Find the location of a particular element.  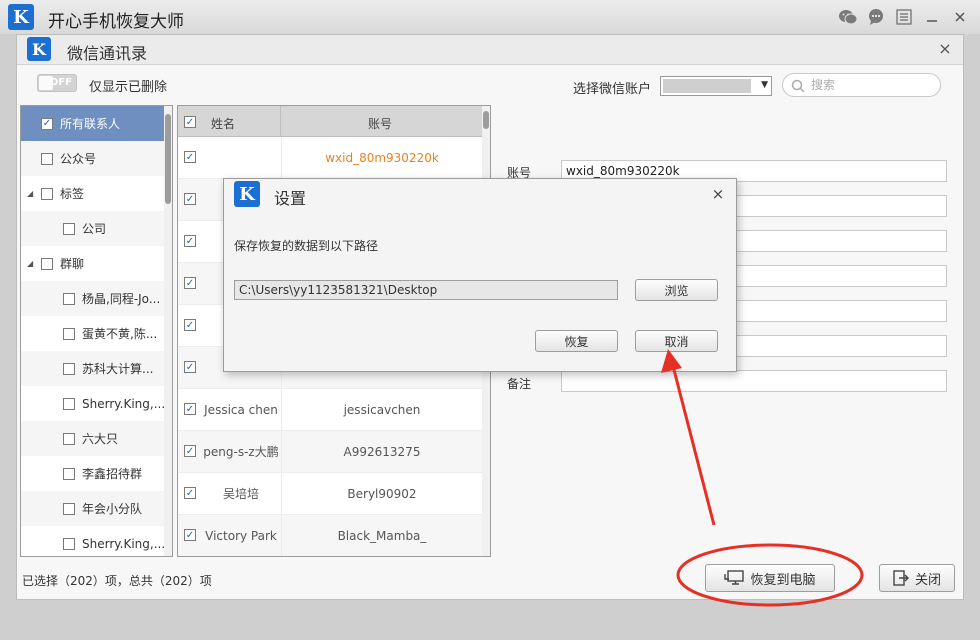

save-path-field: C:\Users\yy1123581321\Desktop is located at coordinates (426, 290).